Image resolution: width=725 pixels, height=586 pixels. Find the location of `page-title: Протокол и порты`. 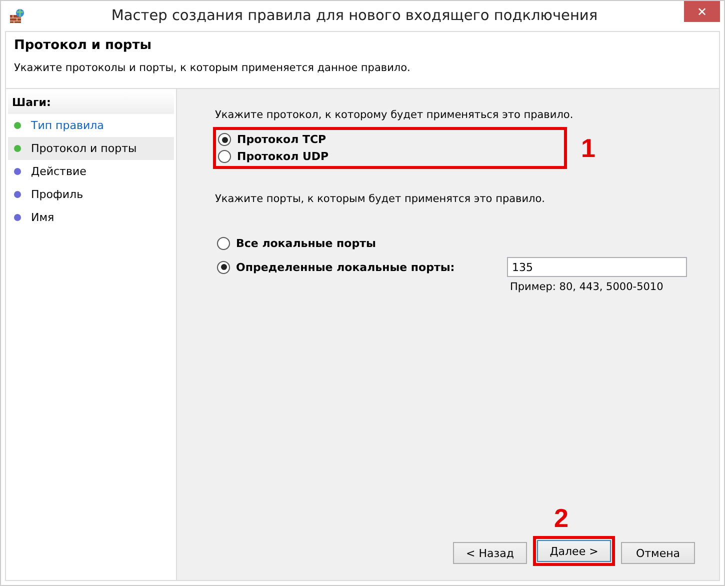

page-title: Протокол и порты is located at coordinates (83, 45).